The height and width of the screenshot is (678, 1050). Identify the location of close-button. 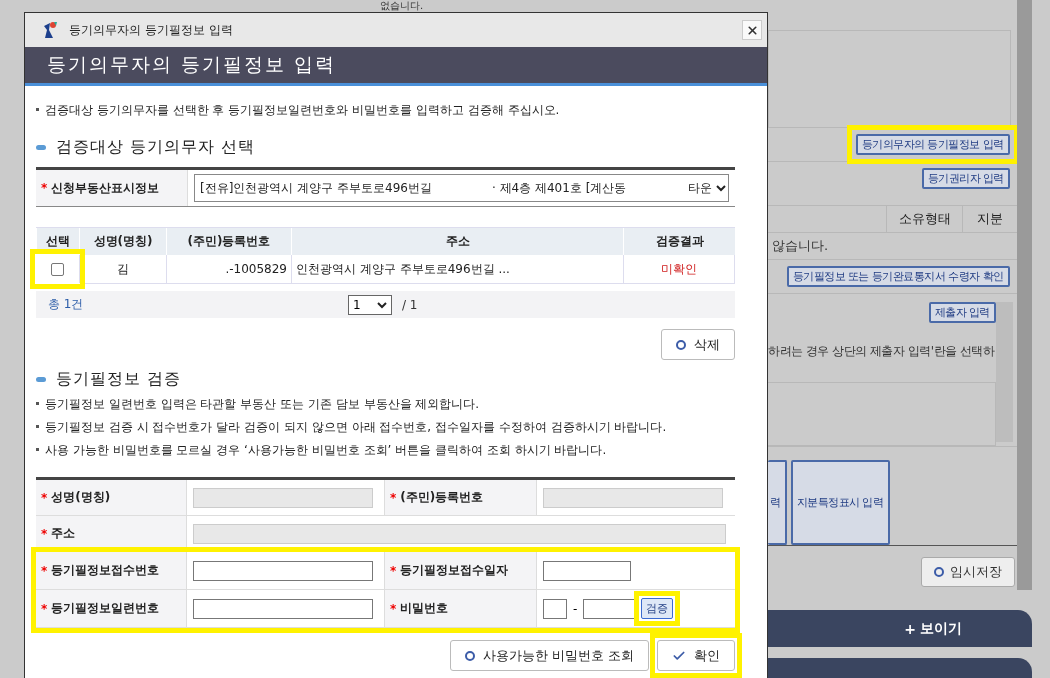
(752, 30).